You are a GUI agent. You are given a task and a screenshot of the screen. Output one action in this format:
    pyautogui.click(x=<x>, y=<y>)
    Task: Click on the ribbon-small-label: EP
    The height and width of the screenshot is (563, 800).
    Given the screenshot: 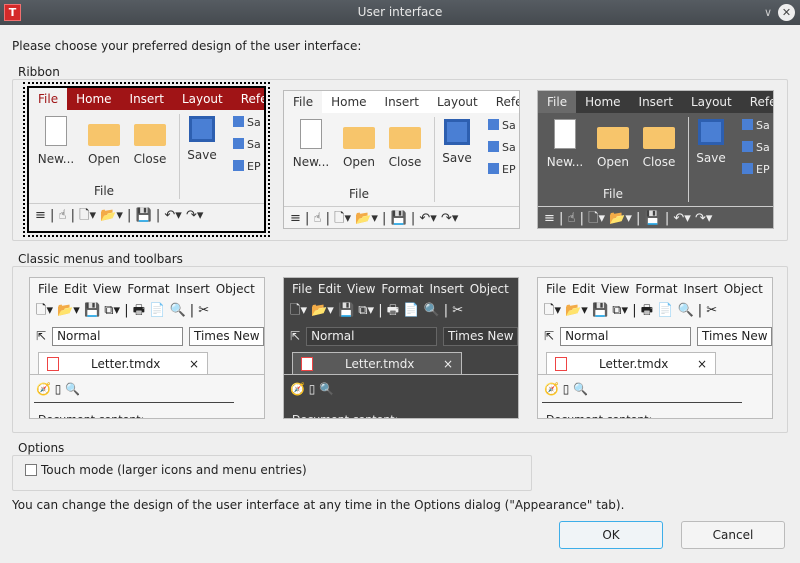 What is the action you would take?
    pyautogui.click(x=254, y=166)
    